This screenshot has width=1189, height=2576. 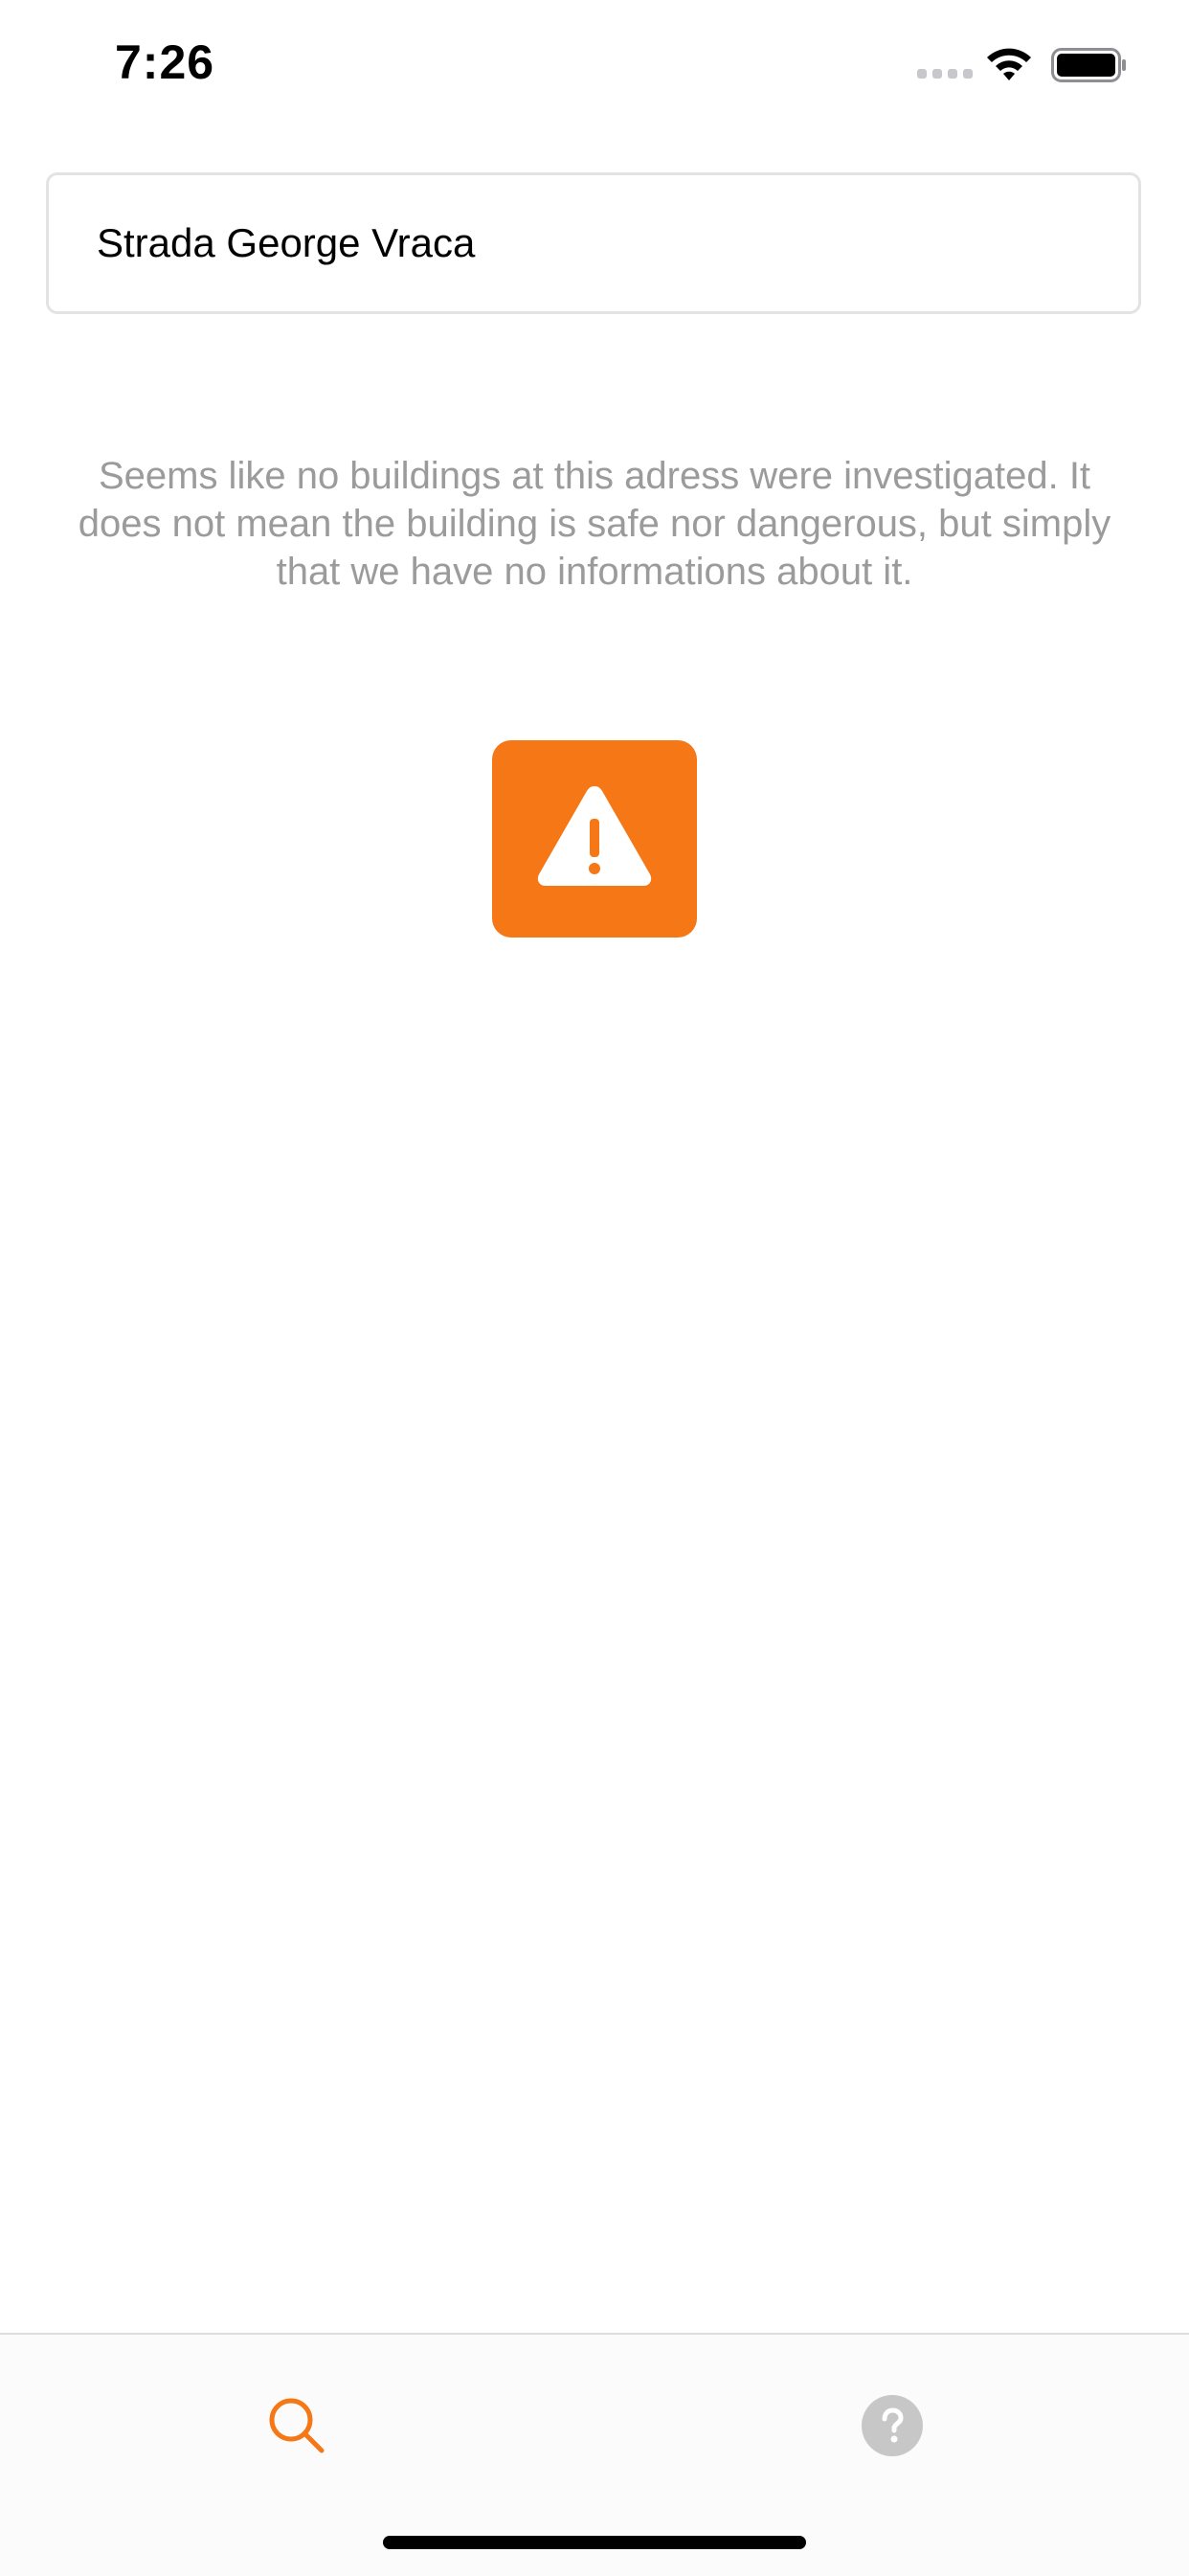 What do you see at coordinates (594, 836) in the screenshot?
I see `warning-triangle-icon` at bounding box center [594, 836].